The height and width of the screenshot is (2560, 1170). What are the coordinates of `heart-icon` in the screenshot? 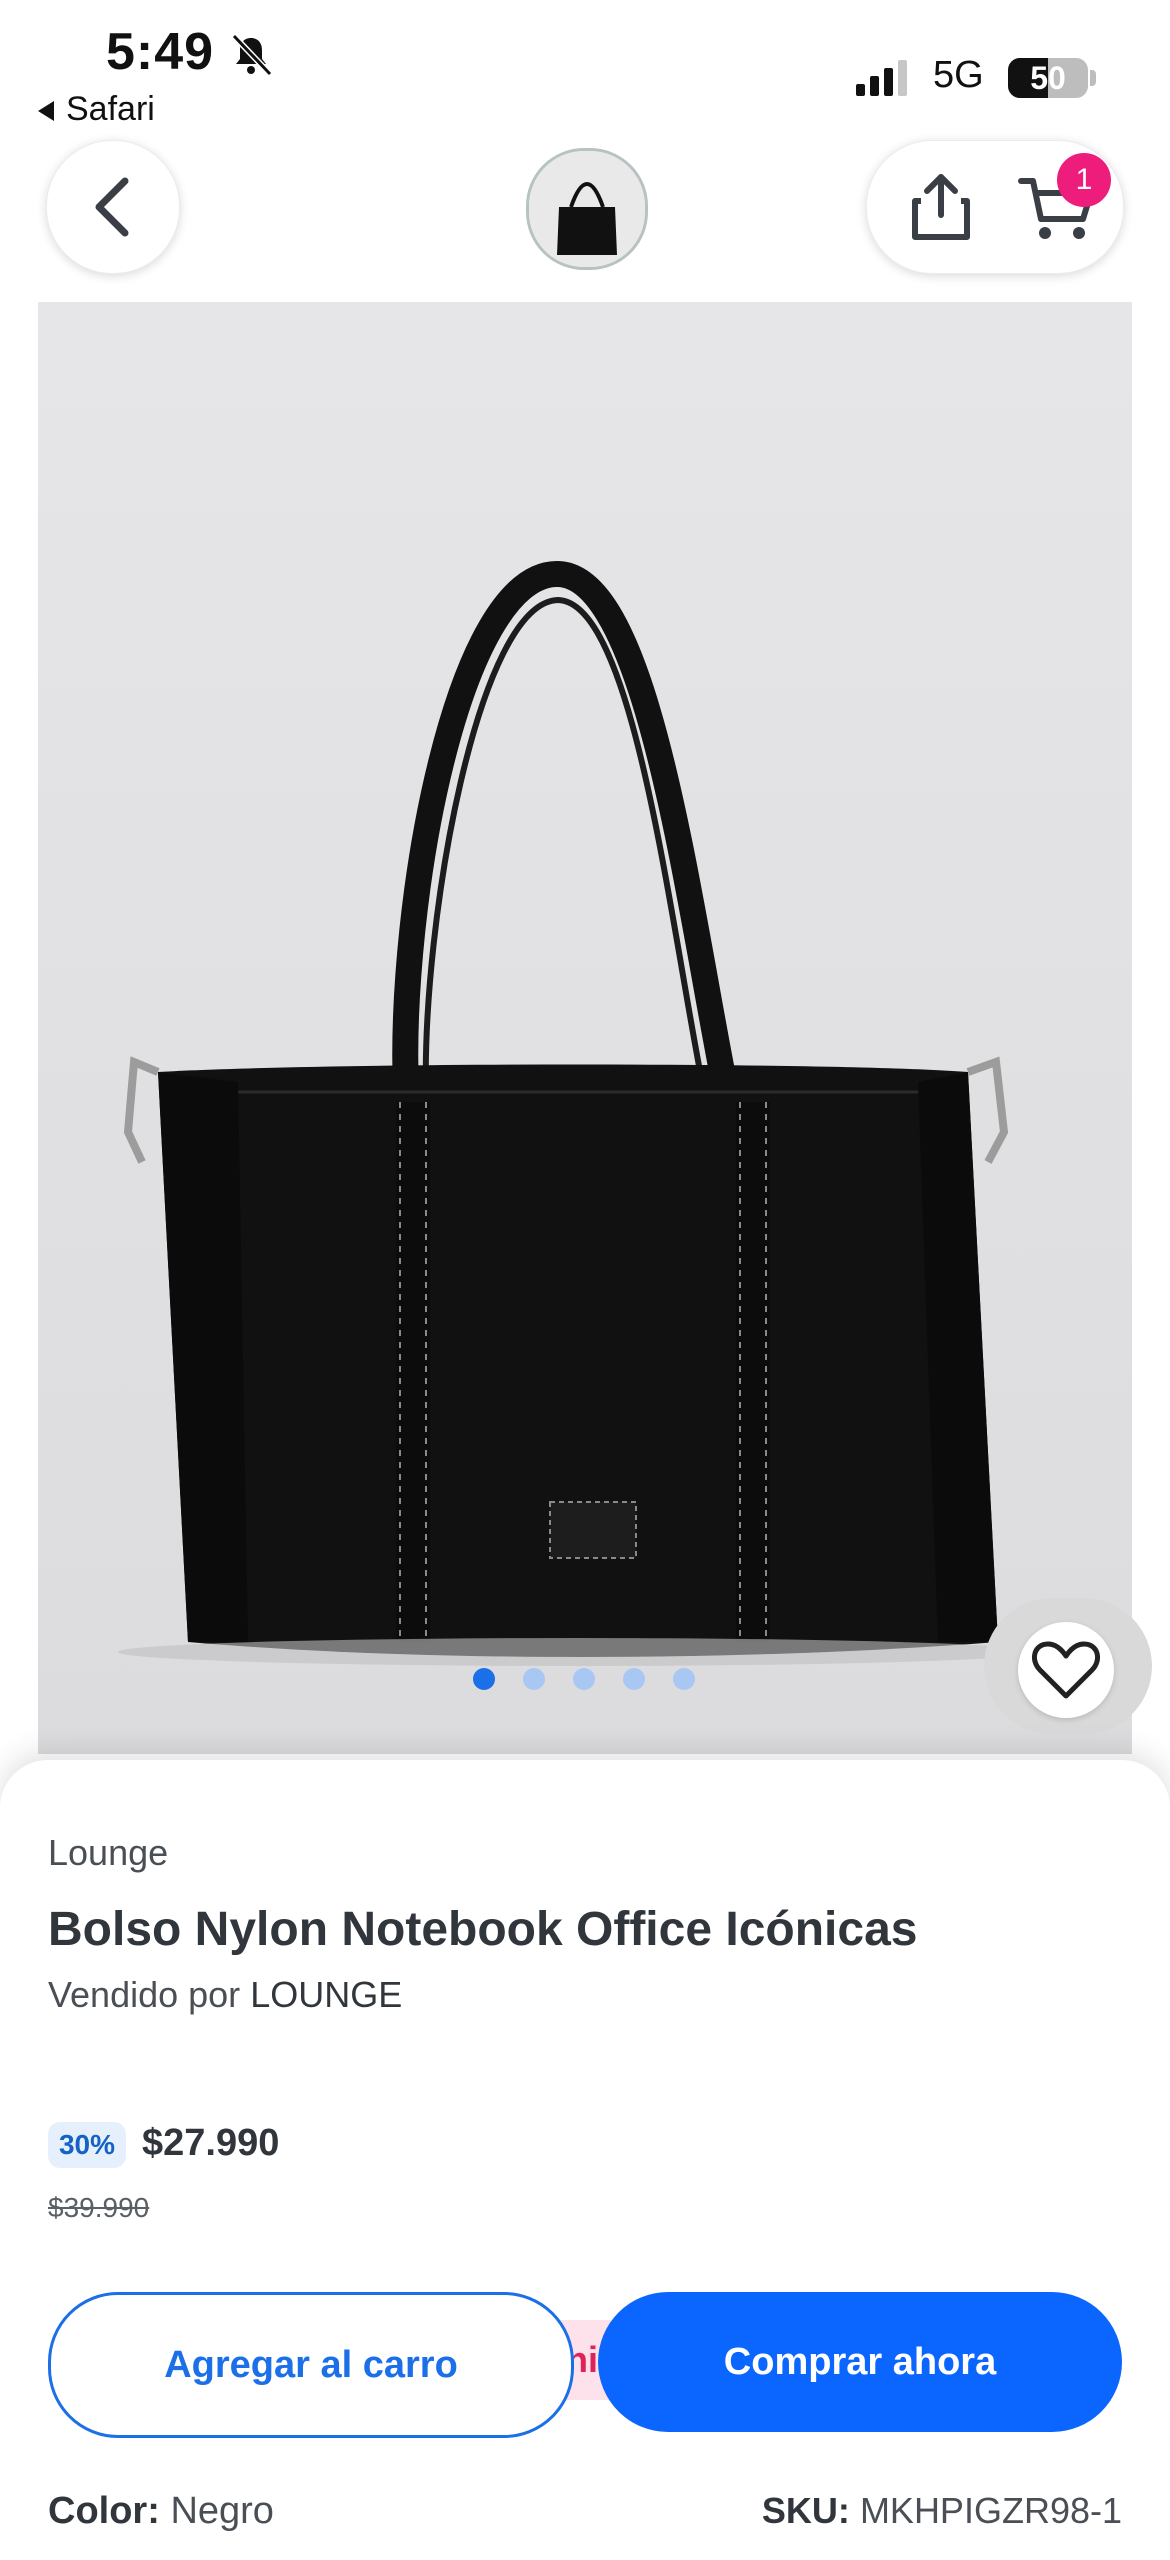 It's located at (1066, 1670).